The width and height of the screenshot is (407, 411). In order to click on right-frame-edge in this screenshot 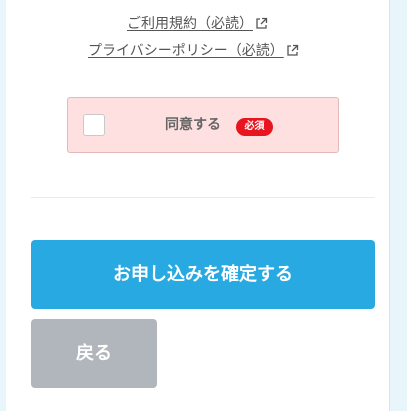, I will do `click(398, 205)`.